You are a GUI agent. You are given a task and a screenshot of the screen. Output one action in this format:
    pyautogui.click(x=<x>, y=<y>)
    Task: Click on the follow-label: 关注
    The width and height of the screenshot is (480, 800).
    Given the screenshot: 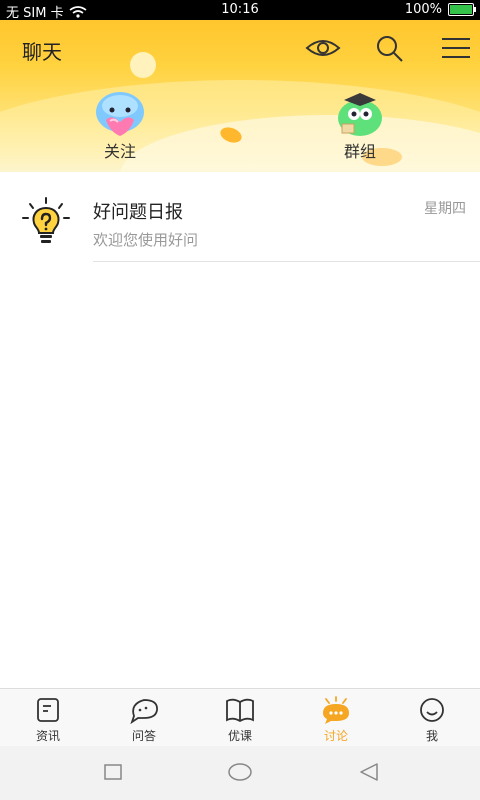 What is the action you would take?
    pyautogui.click(x=119, y=151)
    